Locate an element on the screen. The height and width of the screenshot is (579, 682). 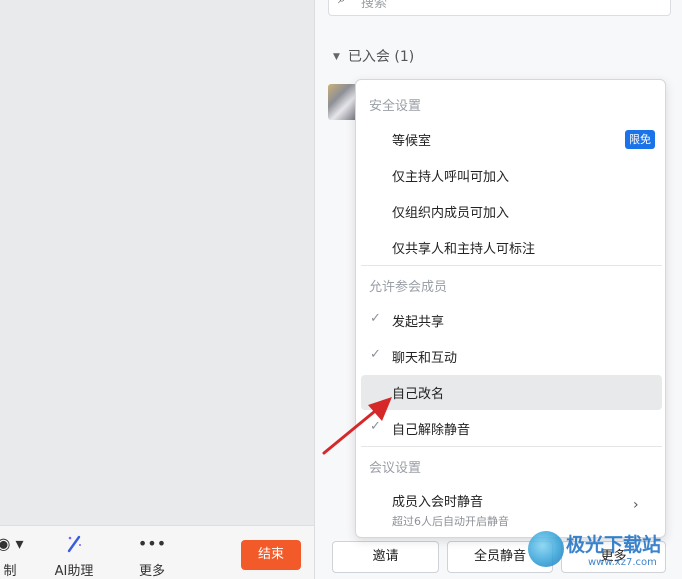
joined-group-header: ▼ 已入会 (1) is located at coordinates (373, 56).